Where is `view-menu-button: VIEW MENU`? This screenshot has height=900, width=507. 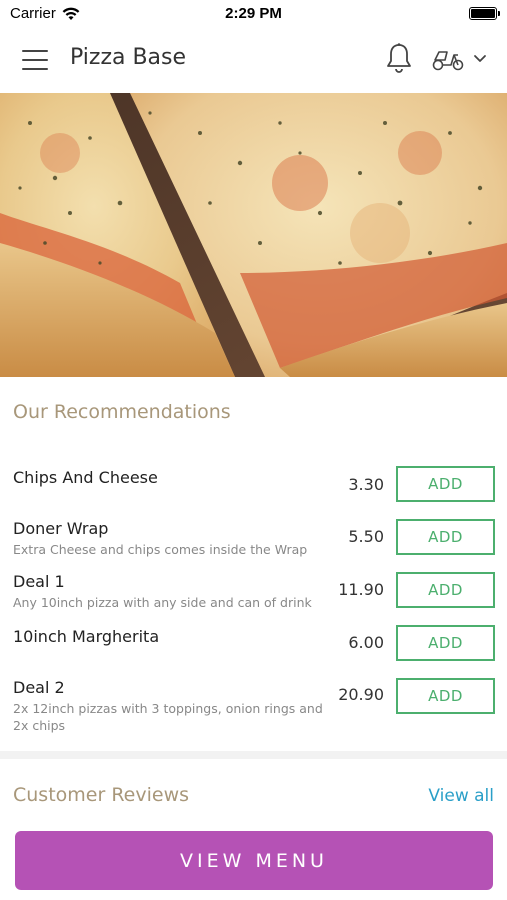 view-menu-button: VIEW MENU is located at coordinates (254, 860).